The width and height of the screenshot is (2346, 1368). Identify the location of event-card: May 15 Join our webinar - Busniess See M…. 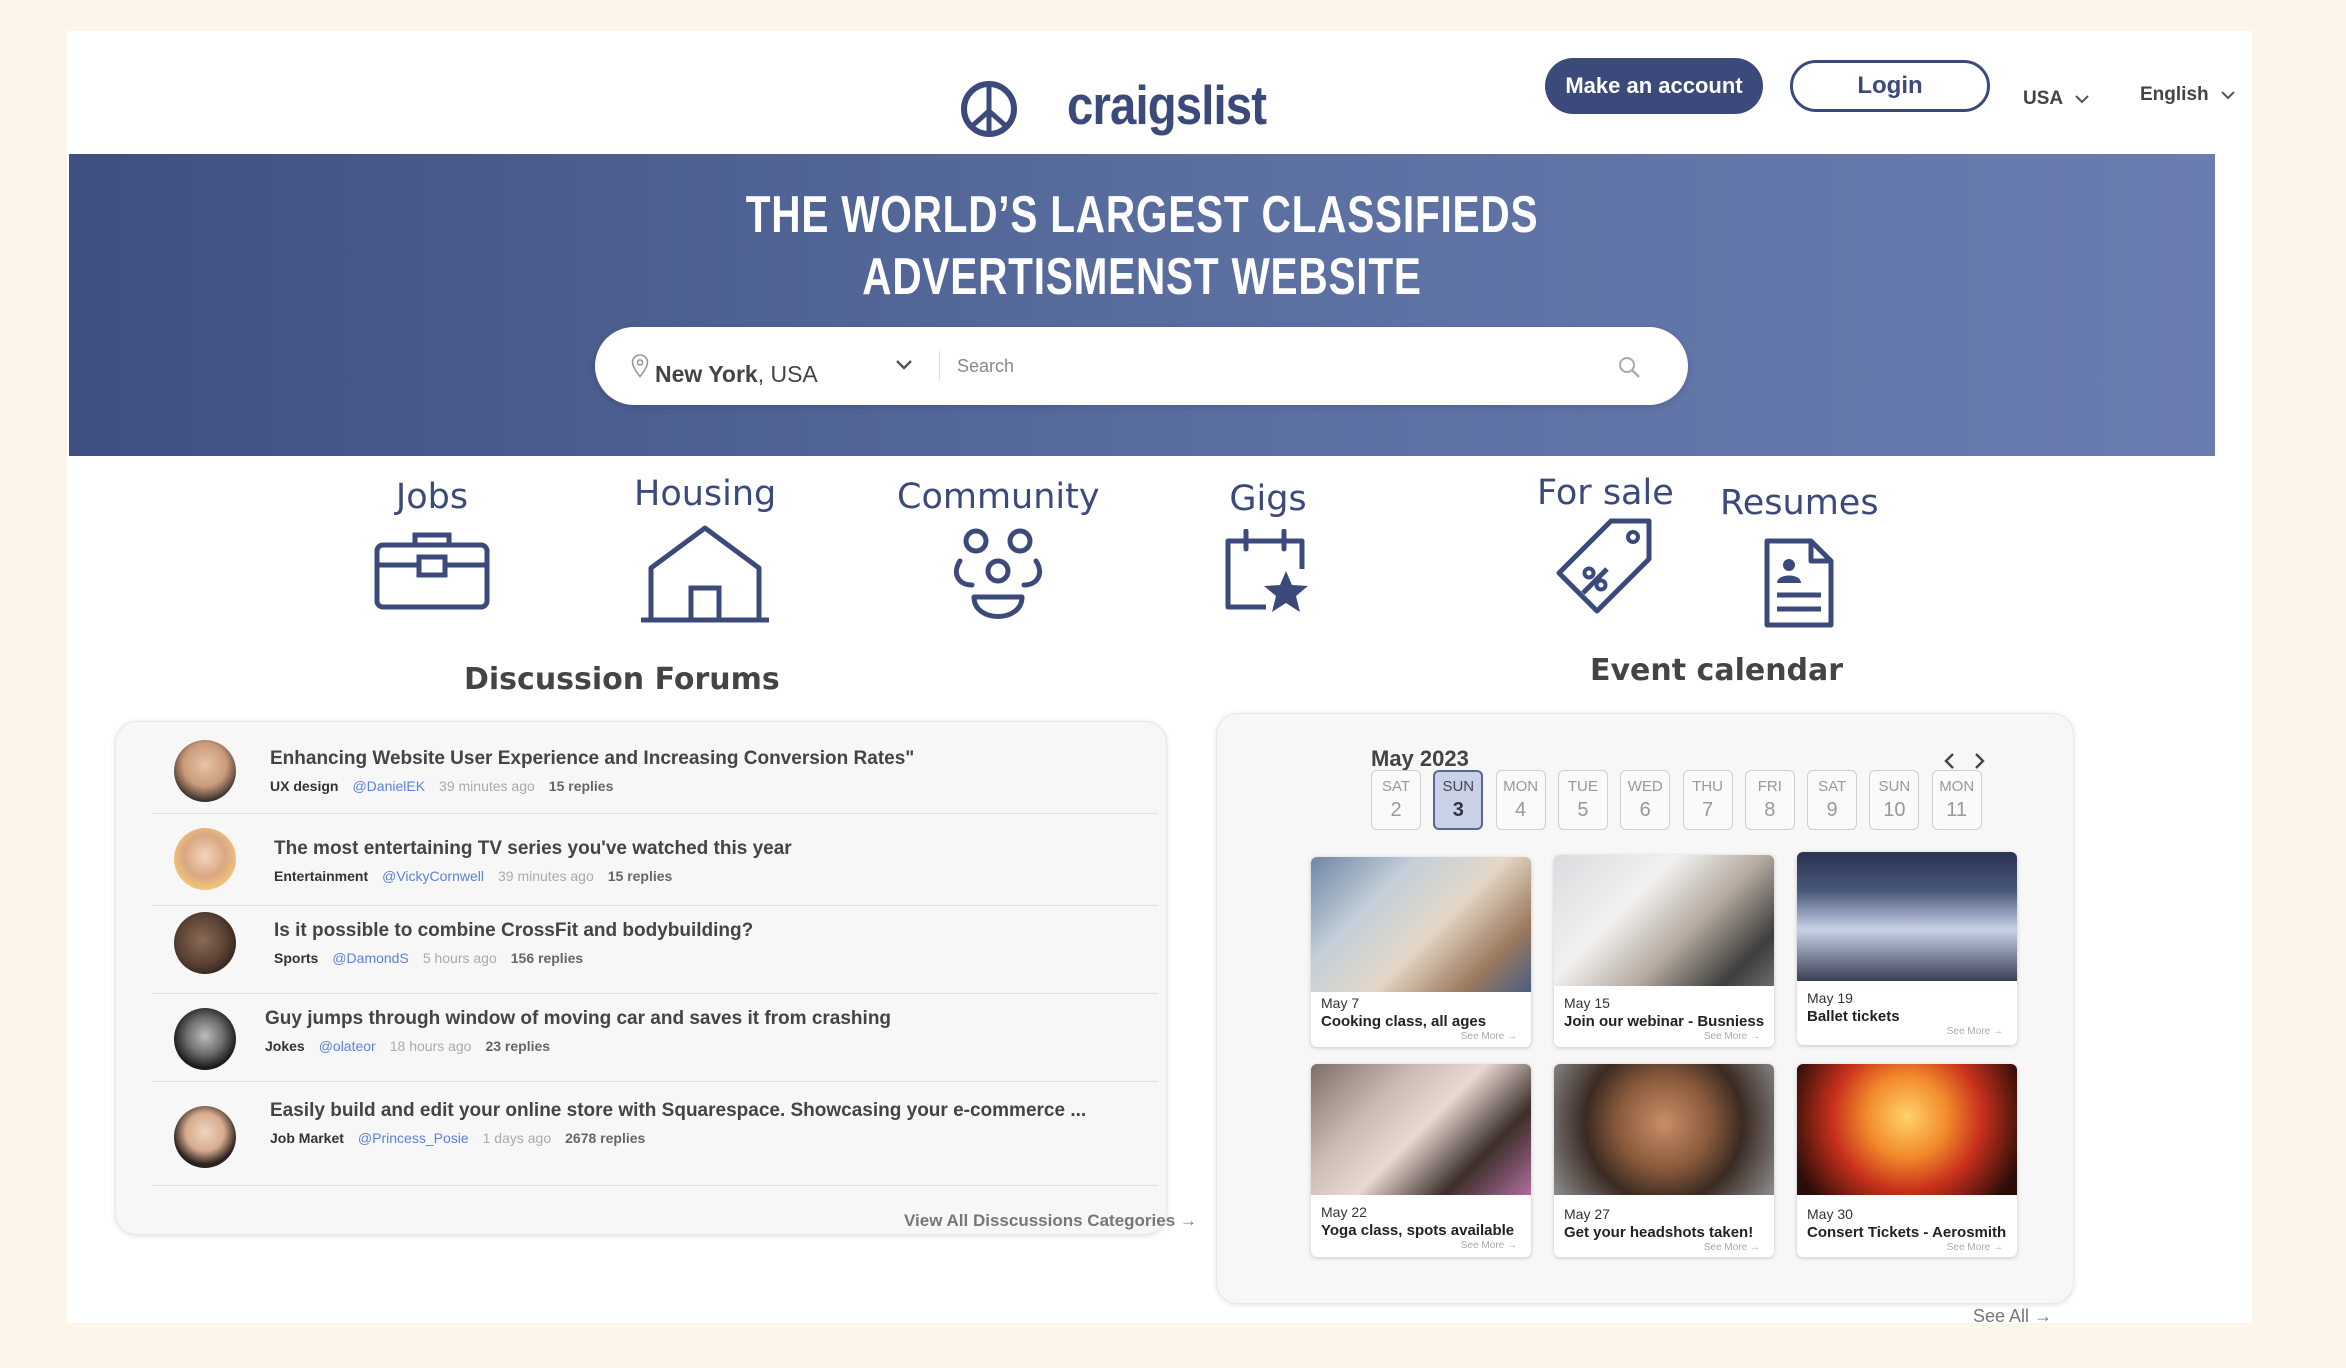
(1664, 951).